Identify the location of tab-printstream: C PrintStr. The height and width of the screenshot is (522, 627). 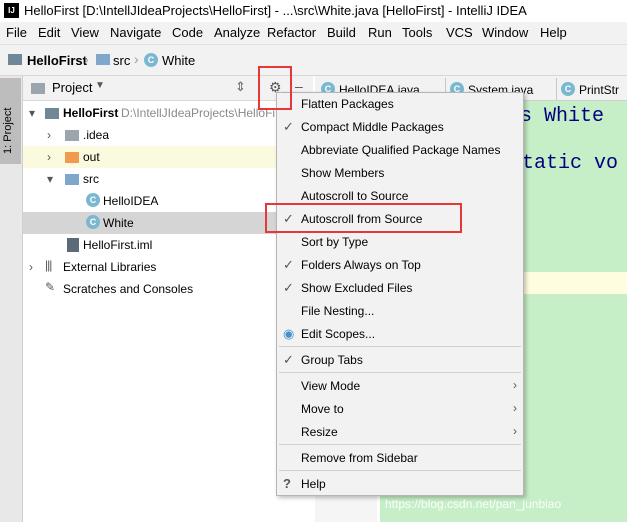
(592, 89).